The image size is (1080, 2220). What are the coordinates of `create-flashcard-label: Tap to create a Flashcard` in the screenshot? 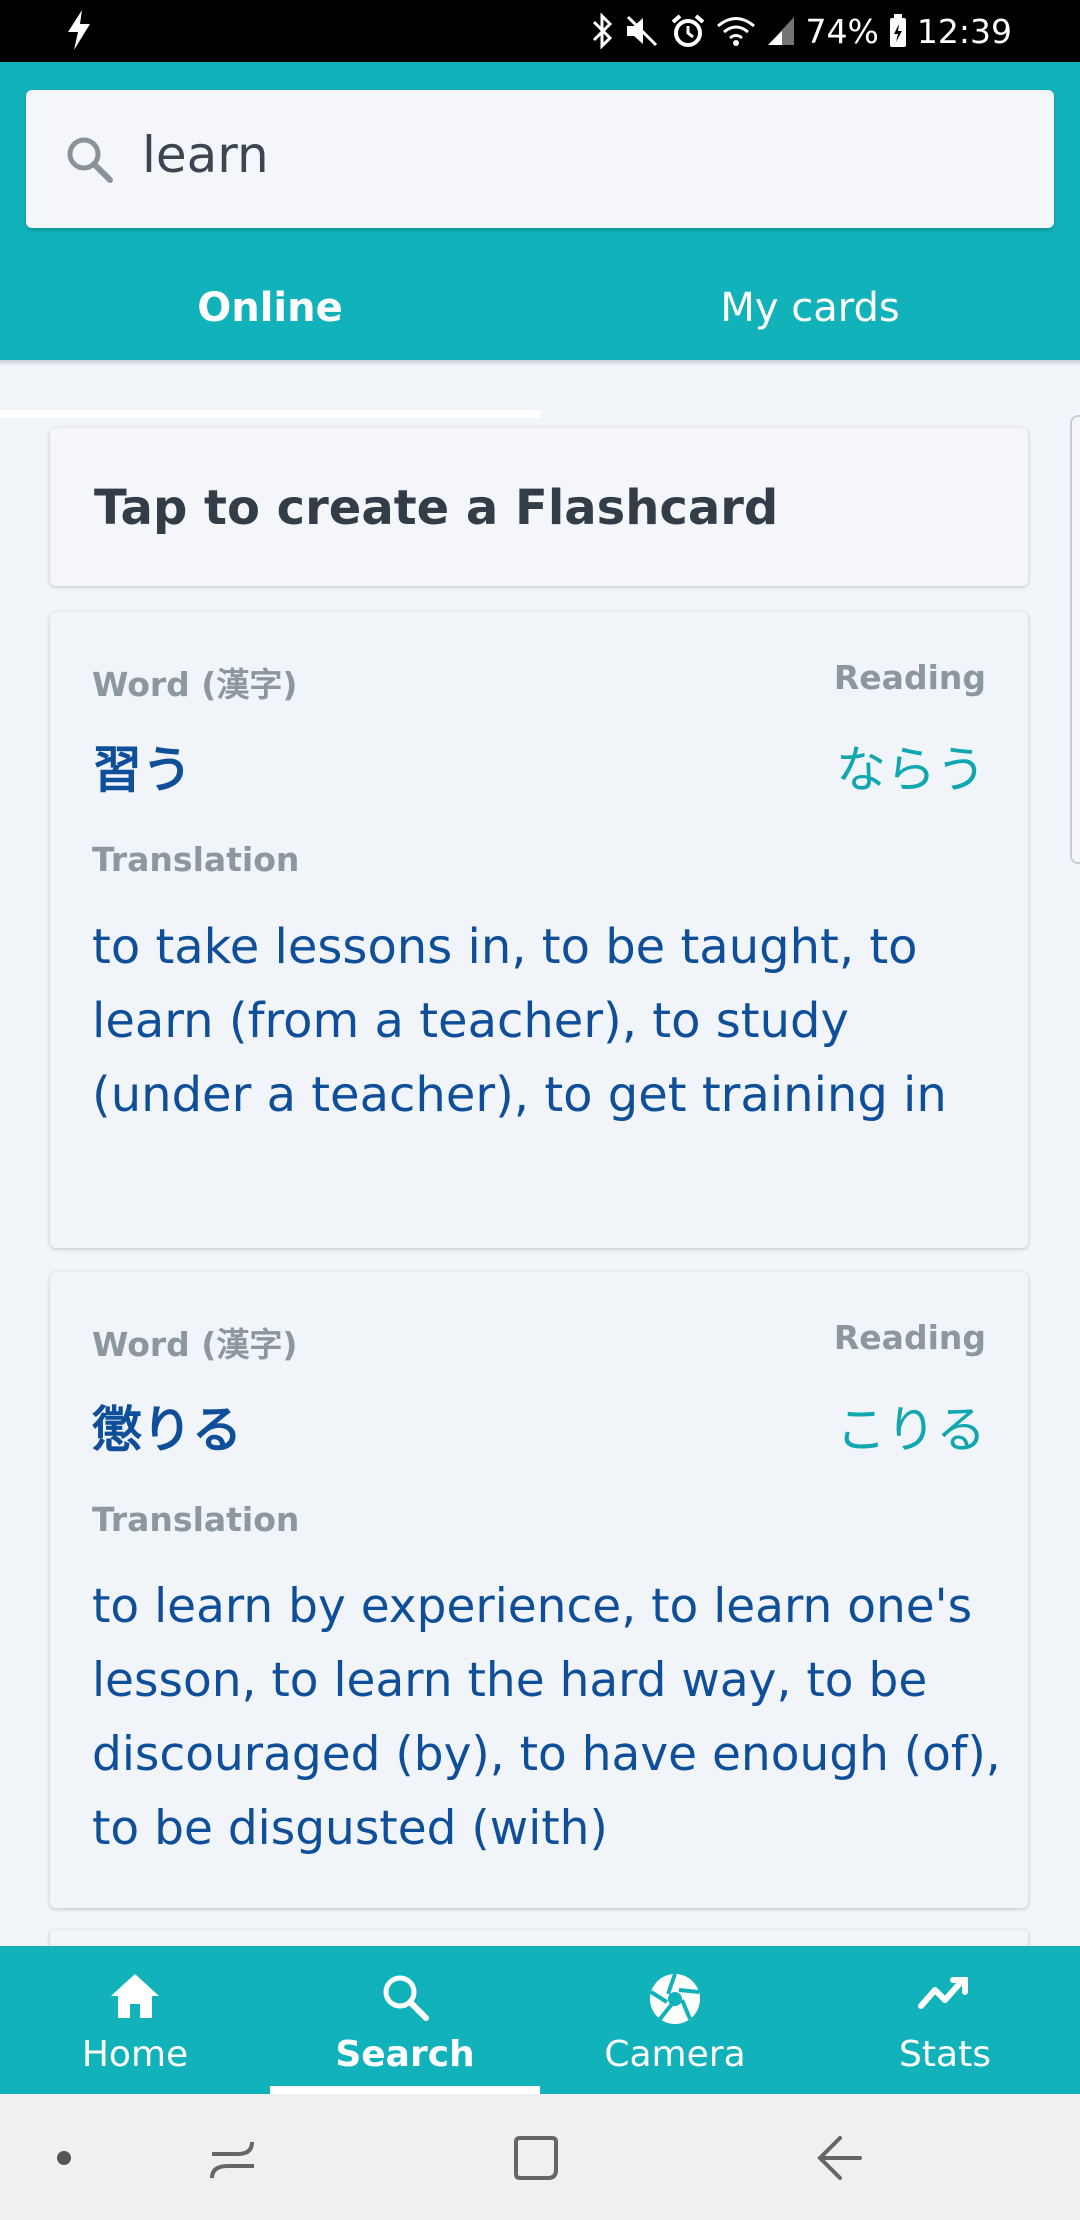 It's located at (436, 508).